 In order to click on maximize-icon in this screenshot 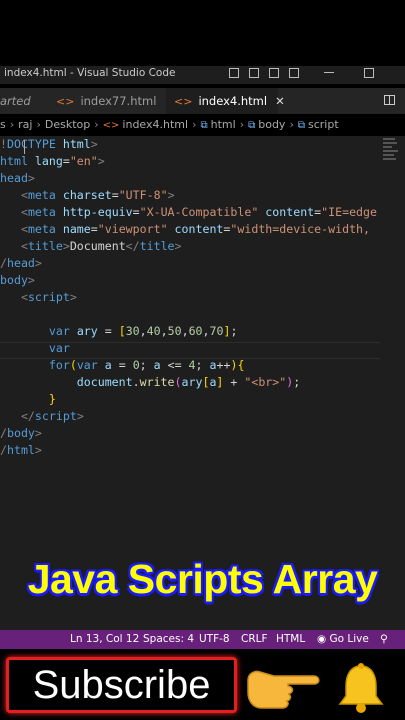, I will do `click(369, 73)`.